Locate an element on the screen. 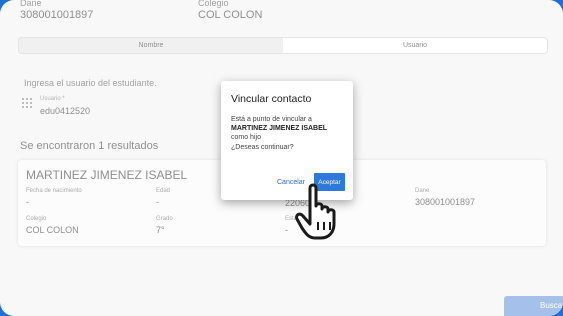 The image size is (563, 316). dialog-msg-line4: ¿Deseas continuar? is located at coordinates (262, 147).